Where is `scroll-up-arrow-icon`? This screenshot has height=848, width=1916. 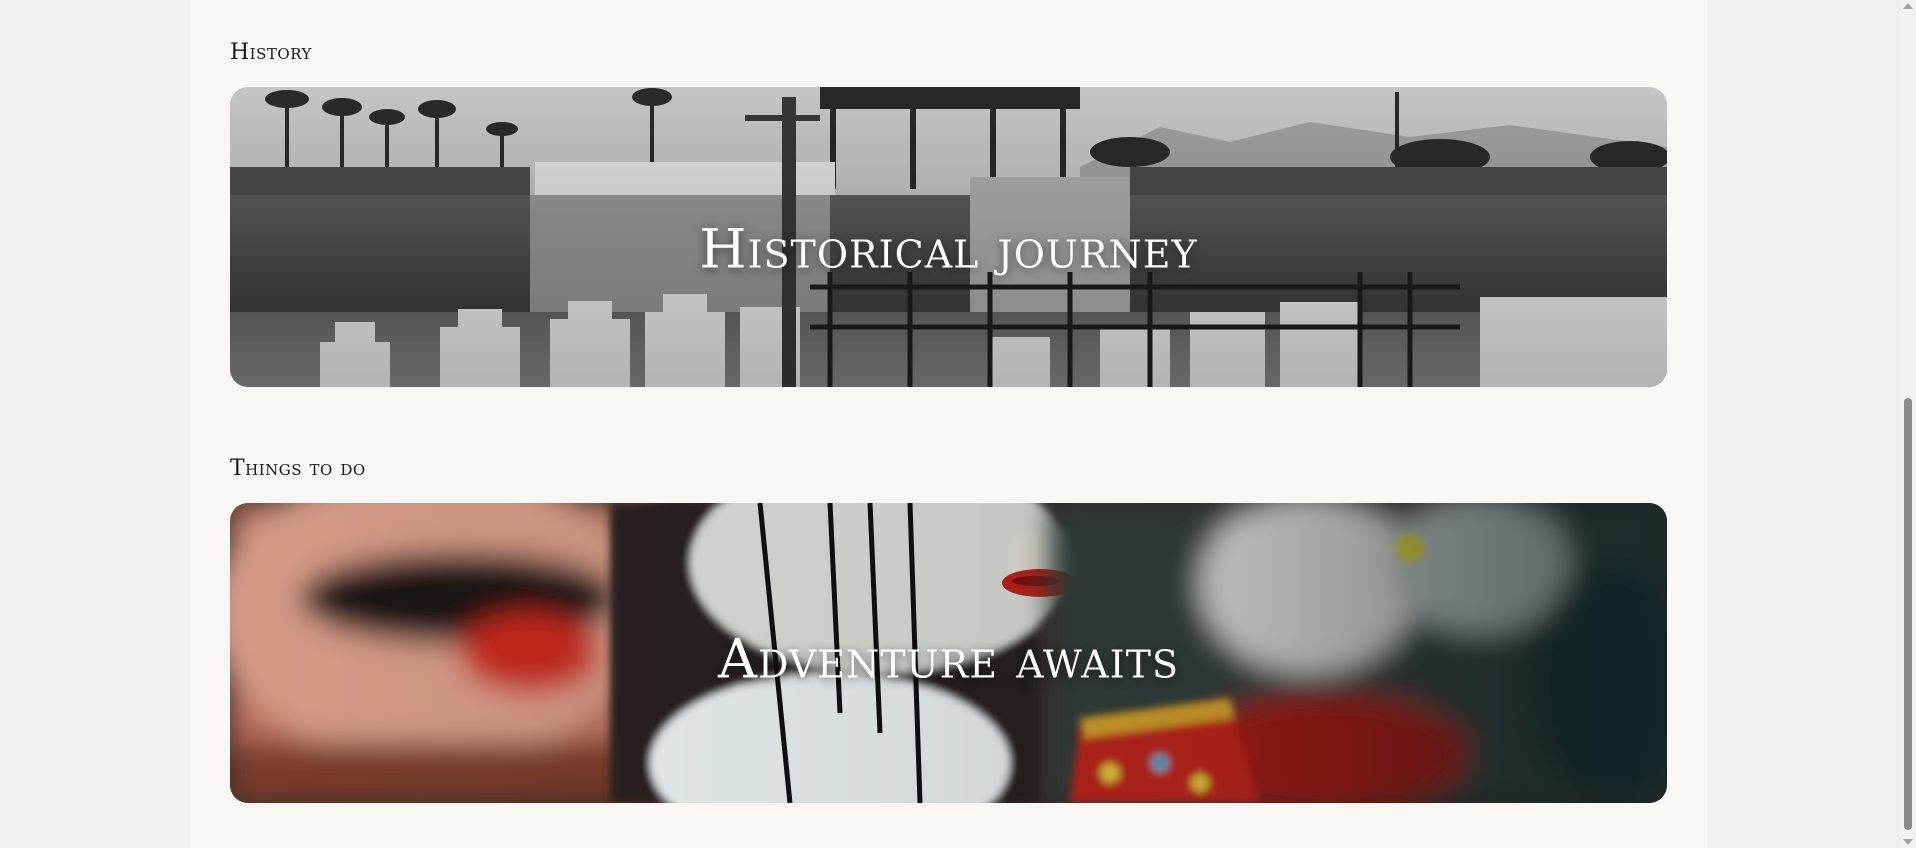
scroll-up-arrow-icon is located at coordinates (1908, 6).